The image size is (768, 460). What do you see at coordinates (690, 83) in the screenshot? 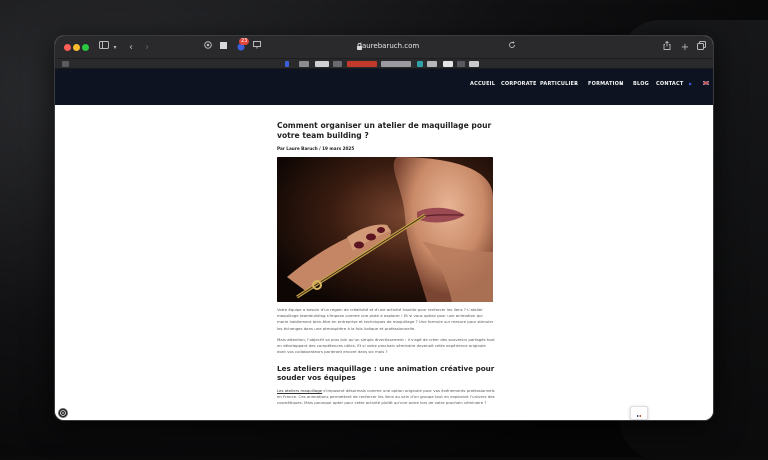
I see `play-icon: ▶` at bounding box center [690, 83].